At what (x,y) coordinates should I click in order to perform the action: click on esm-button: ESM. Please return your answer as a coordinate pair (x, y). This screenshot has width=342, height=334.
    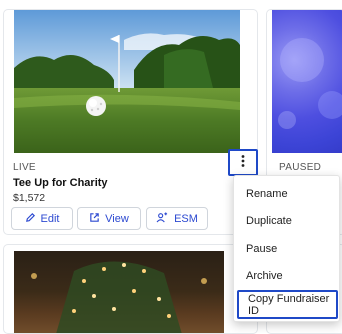
    Looking at the image, I should click on (177, 218).